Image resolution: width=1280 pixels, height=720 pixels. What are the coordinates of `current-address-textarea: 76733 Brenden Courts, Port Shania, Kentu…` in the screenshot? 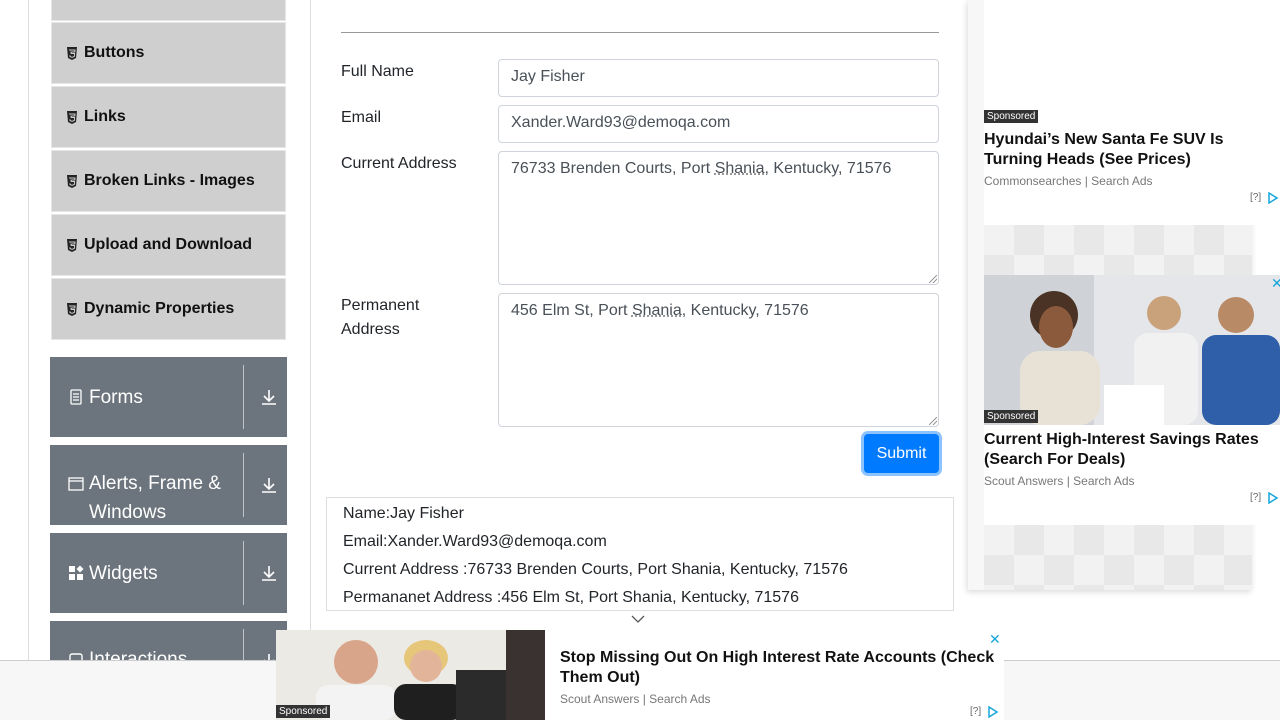 It's located at (718, 218).